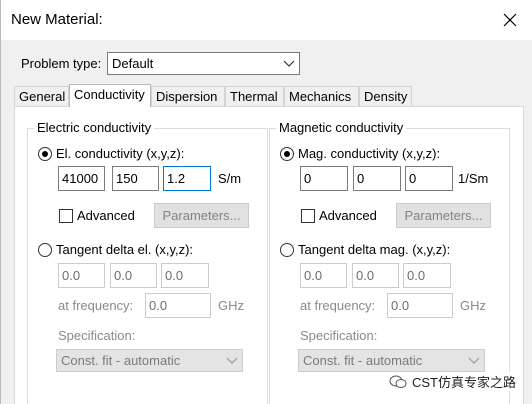 This screenshot has width=532, height=404. Describe the element at coordinates (324, 178) in the screenshot. I see `mag-conductivity-x-input: 0` at that location.